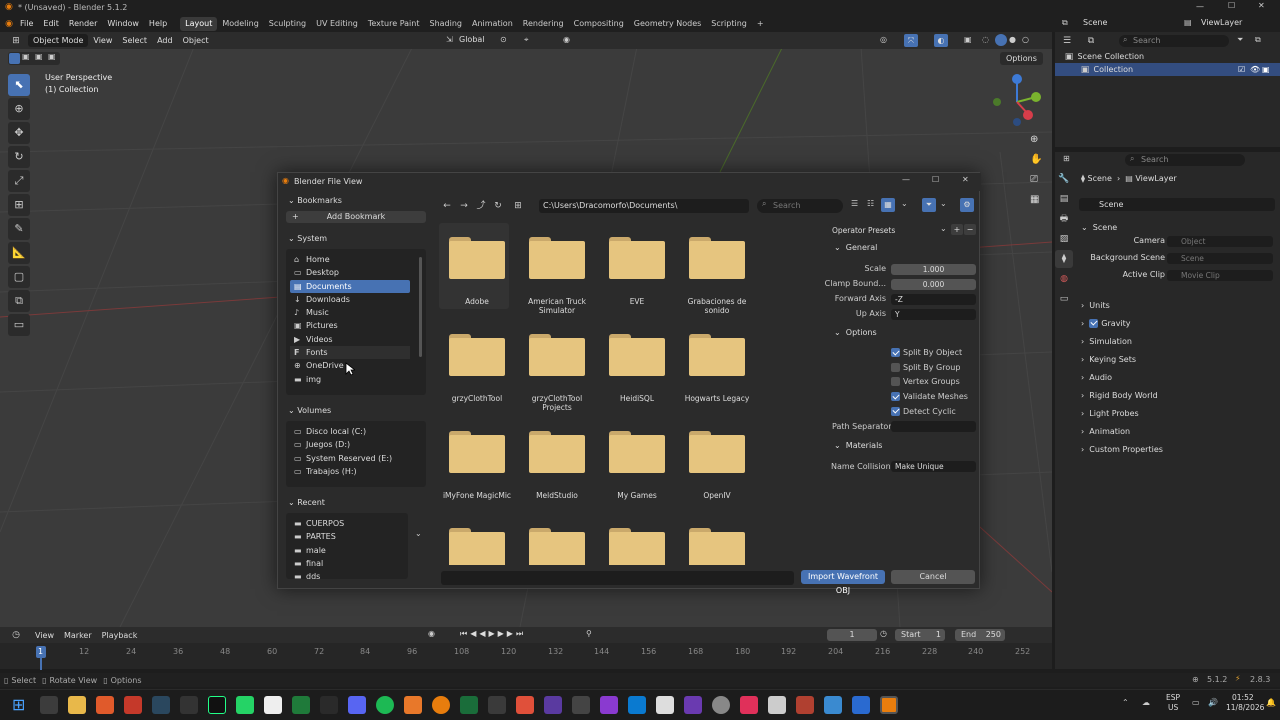 Image resolution: width=1280 pixels, height=720 pixels. What do you see at coordinates (883, 39) in the screenshot?
I see `visibility-icon: ◎` at bounding box center [883, 39].